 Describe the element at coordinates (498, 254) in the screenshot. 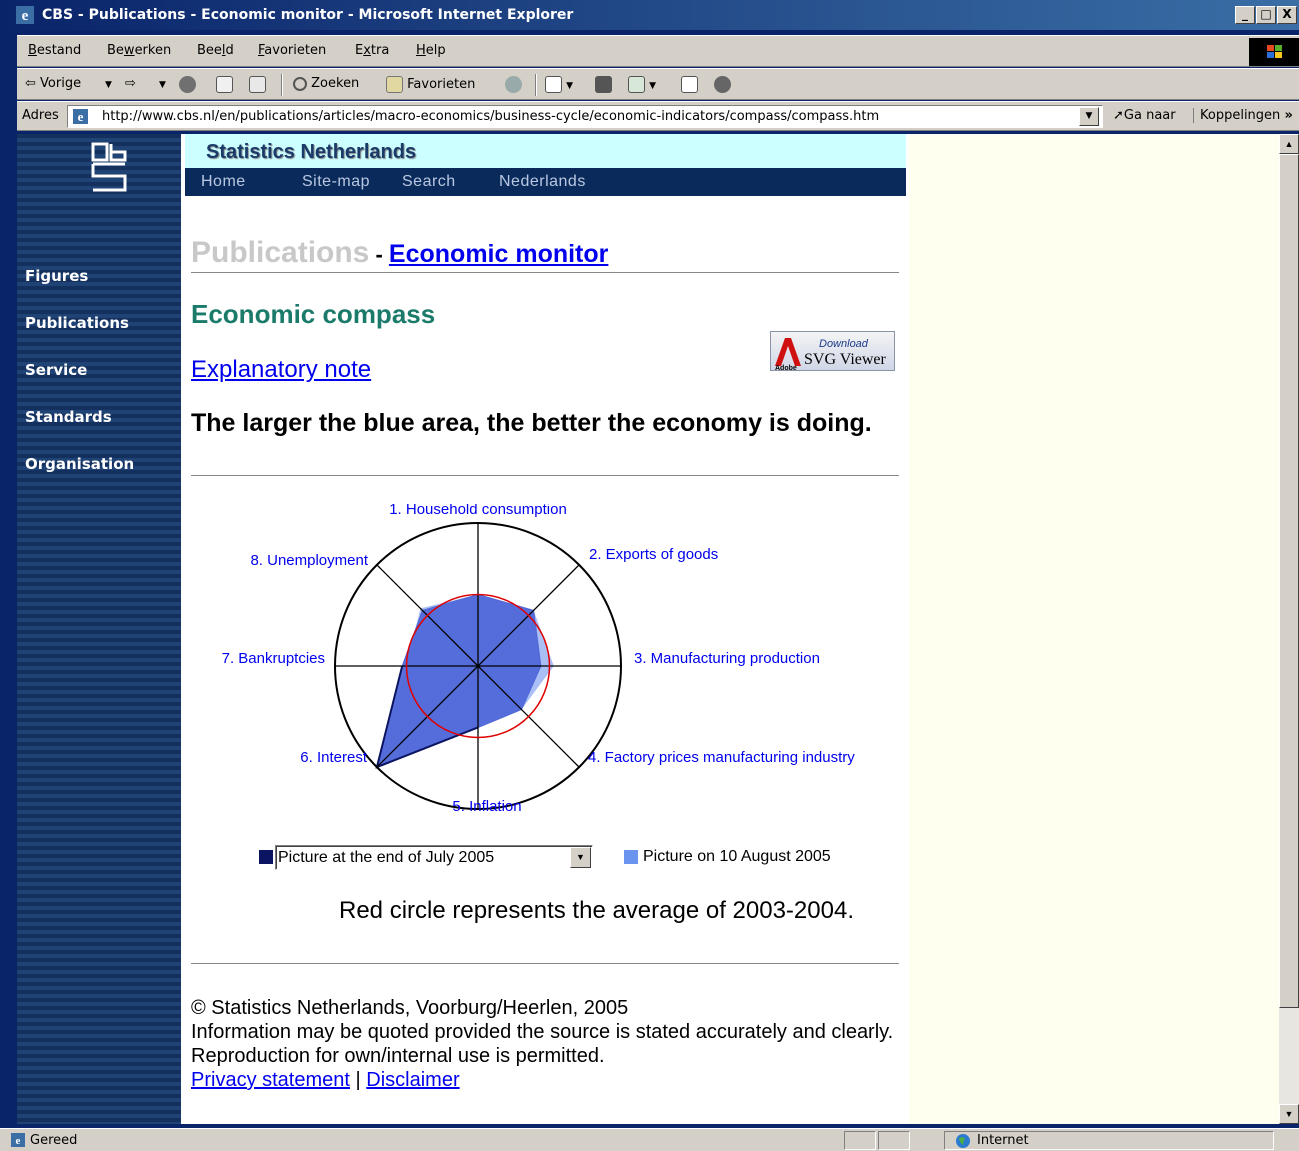

I see `economic-monitor-link: Economic monitor` at that location.